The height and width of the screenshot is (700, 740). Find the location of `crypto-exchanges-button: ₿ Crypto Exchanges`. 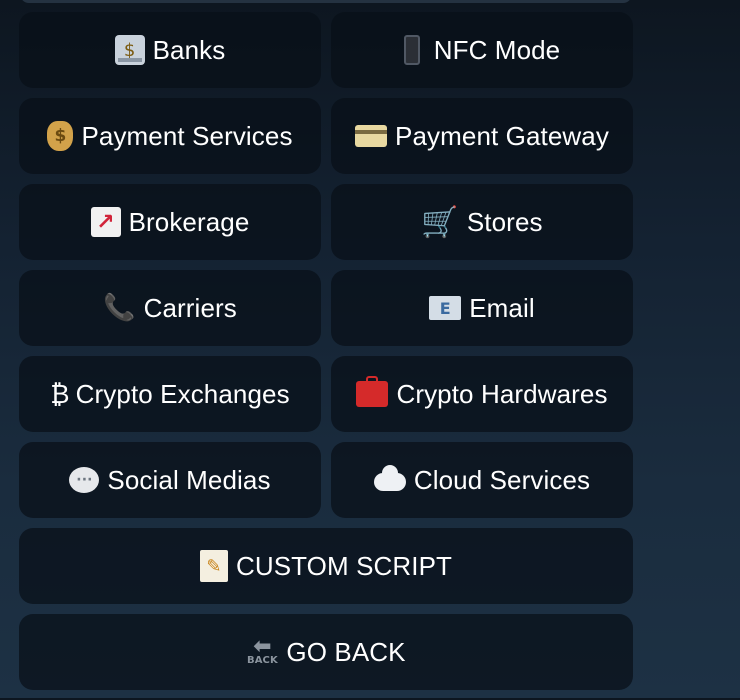

crypto-exchanges-button: ₿ Crypto Exchanges is located at coordinates (170, 394).